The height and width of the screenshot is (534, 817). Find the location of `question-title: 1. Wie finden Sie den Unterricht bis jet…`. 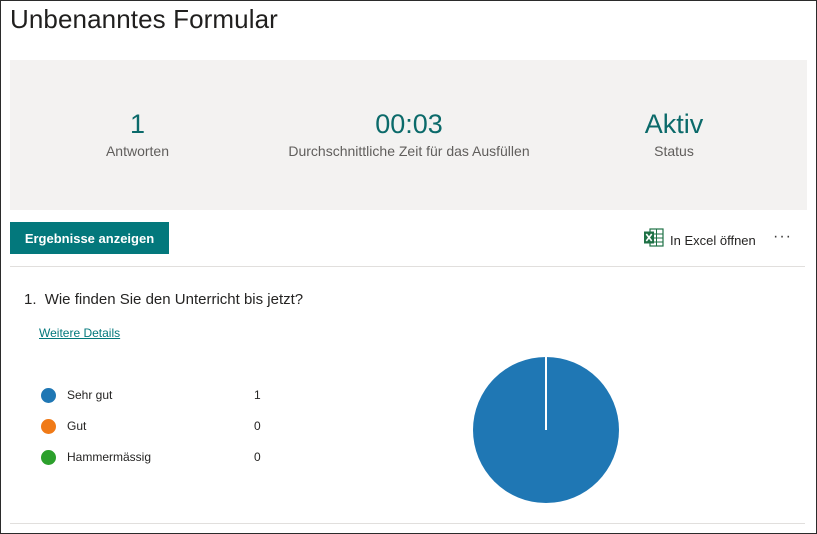

question-title: 1. Wie finden Sie den Unterricht bis jet… is located at coordinates (163, 299).